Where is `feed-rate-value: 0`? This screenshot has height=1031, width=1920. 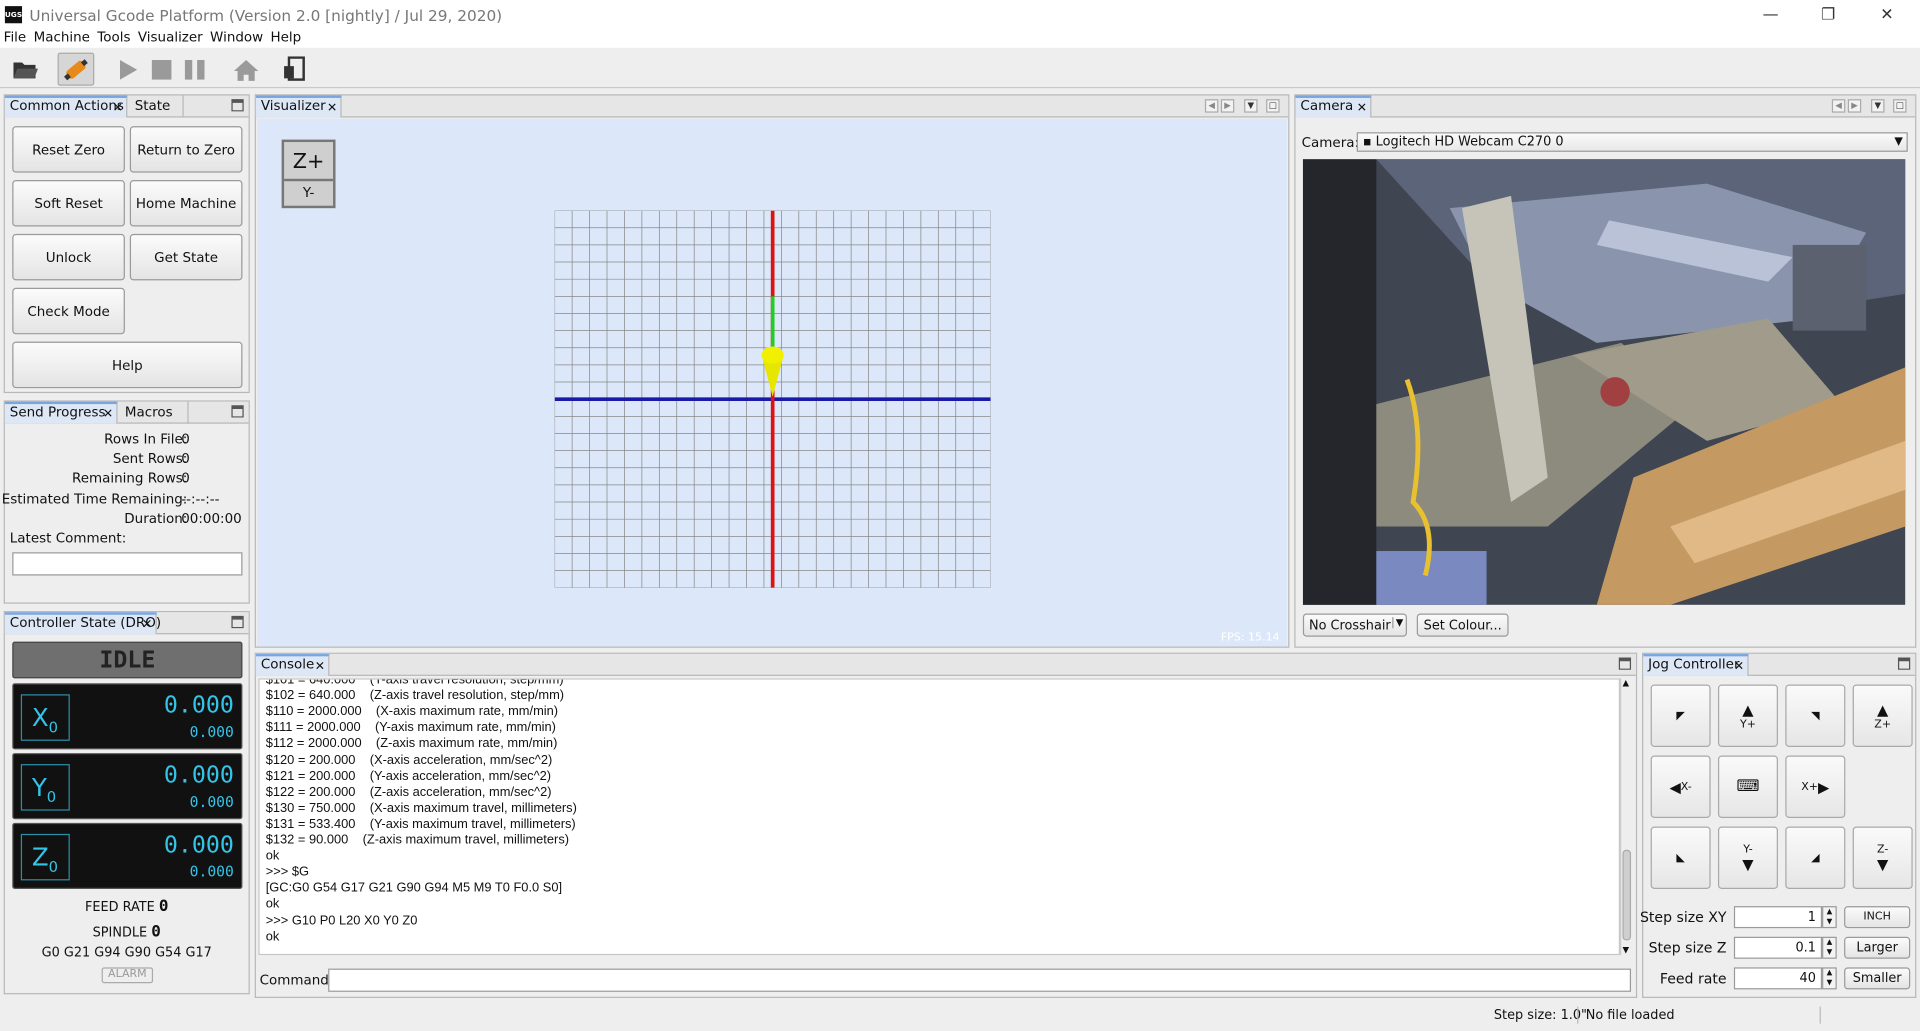
feed-rate-value: 0 is located at coordinates (163, 906).